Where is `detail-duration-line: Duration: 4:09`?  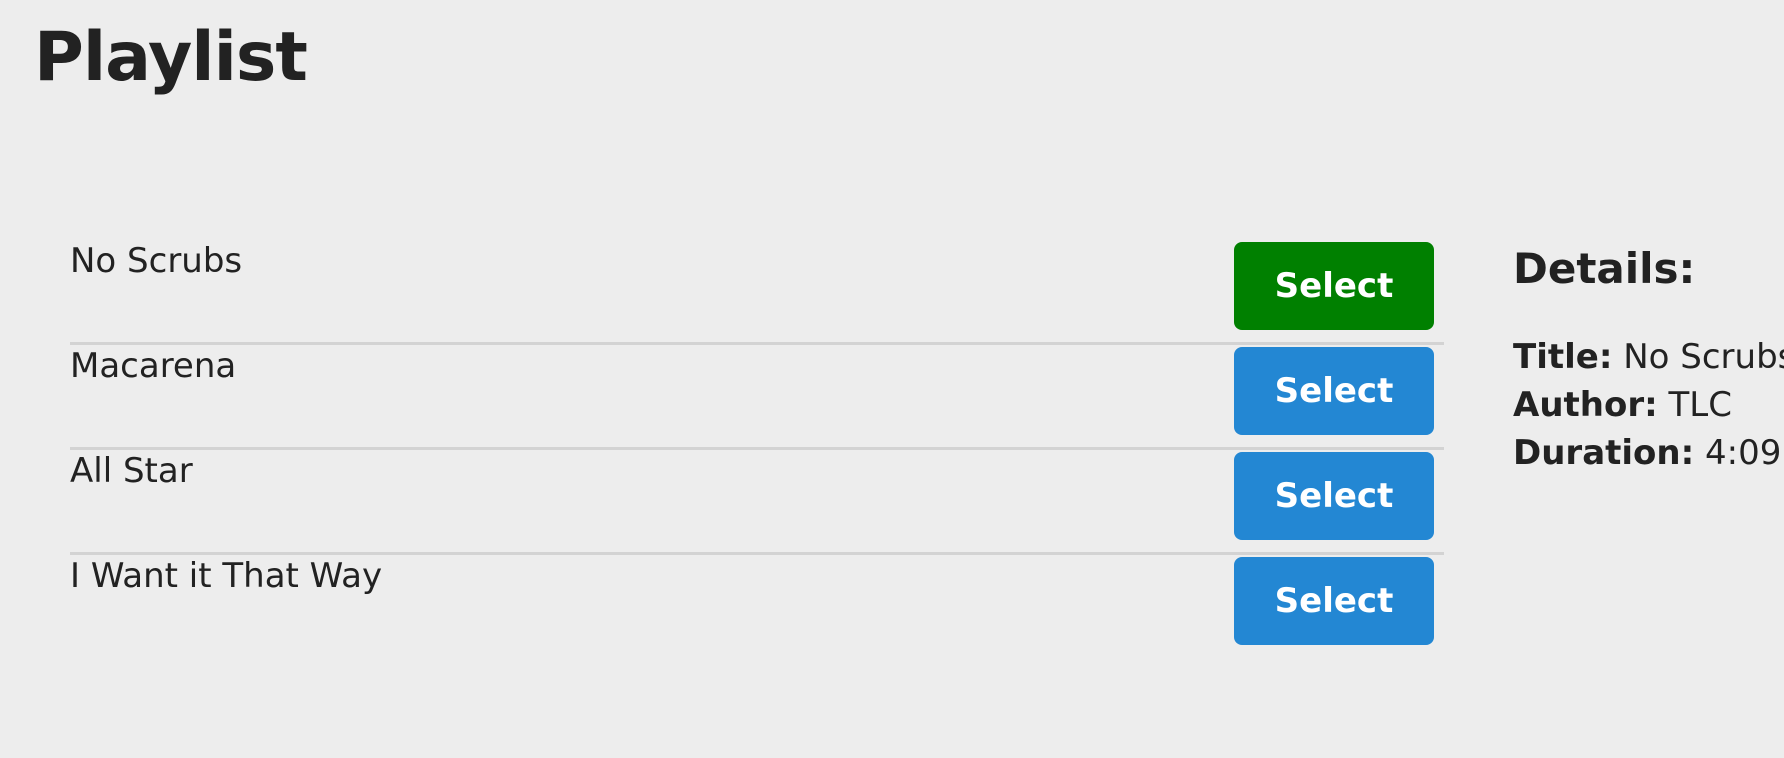 detail-duration-line: Duration: 4:09 is located at coordinates (1648, 453).